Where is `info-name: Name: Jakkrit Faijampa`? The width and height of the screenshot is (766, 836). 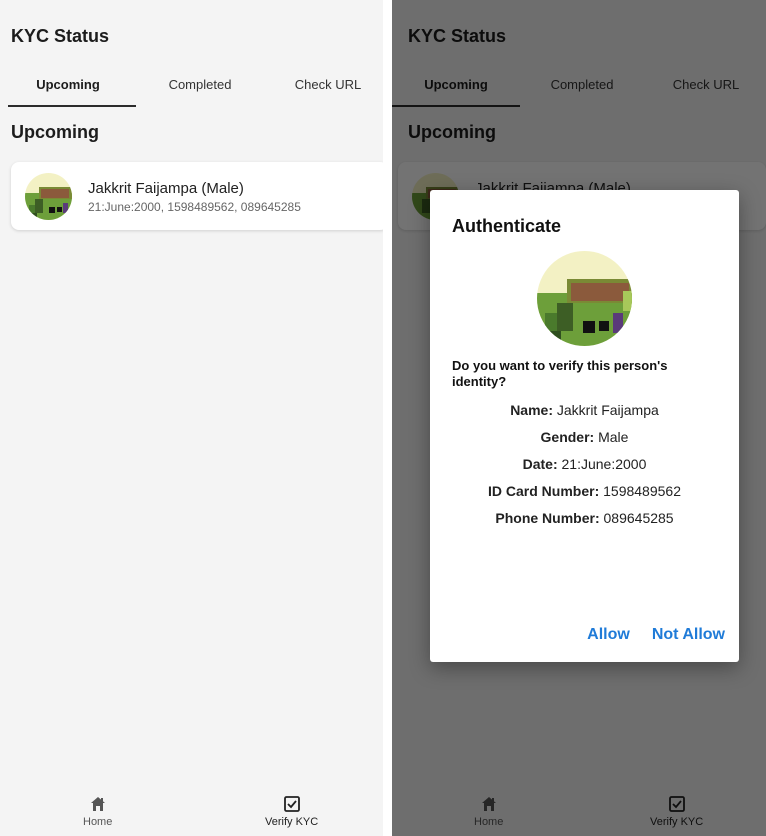
info-name: Name: Jakkrit Faijampa is located at coordinates (584, 410).